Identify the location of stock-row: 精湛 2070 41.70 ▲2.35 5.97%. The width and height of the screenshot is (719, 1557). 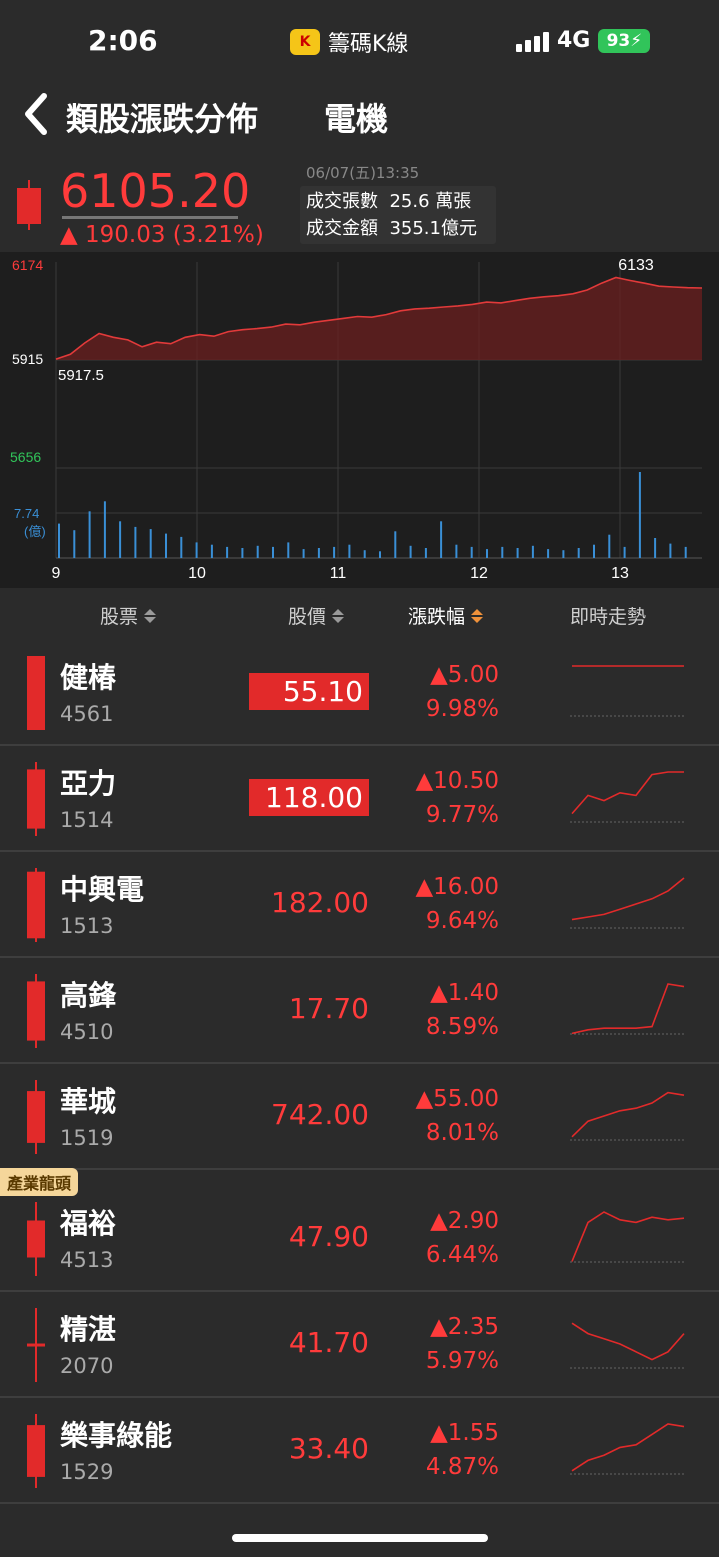
(359, 1345).